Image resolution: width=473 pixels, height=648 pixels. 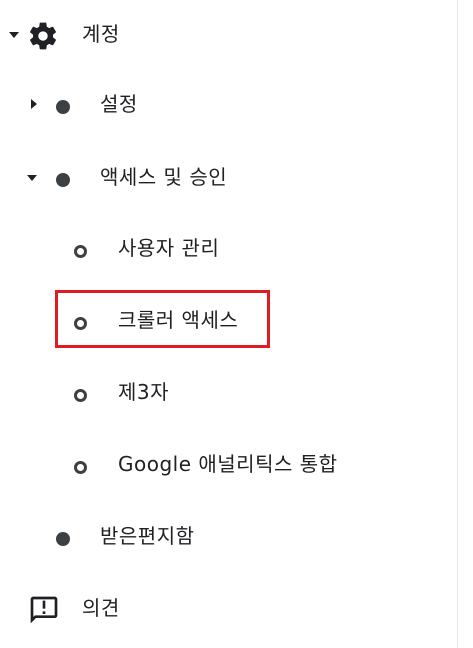 What do you see at coordinates (228, 36) in the screenshot?
I see `nav-item-account: 계정` at bounding box center [228, 36].